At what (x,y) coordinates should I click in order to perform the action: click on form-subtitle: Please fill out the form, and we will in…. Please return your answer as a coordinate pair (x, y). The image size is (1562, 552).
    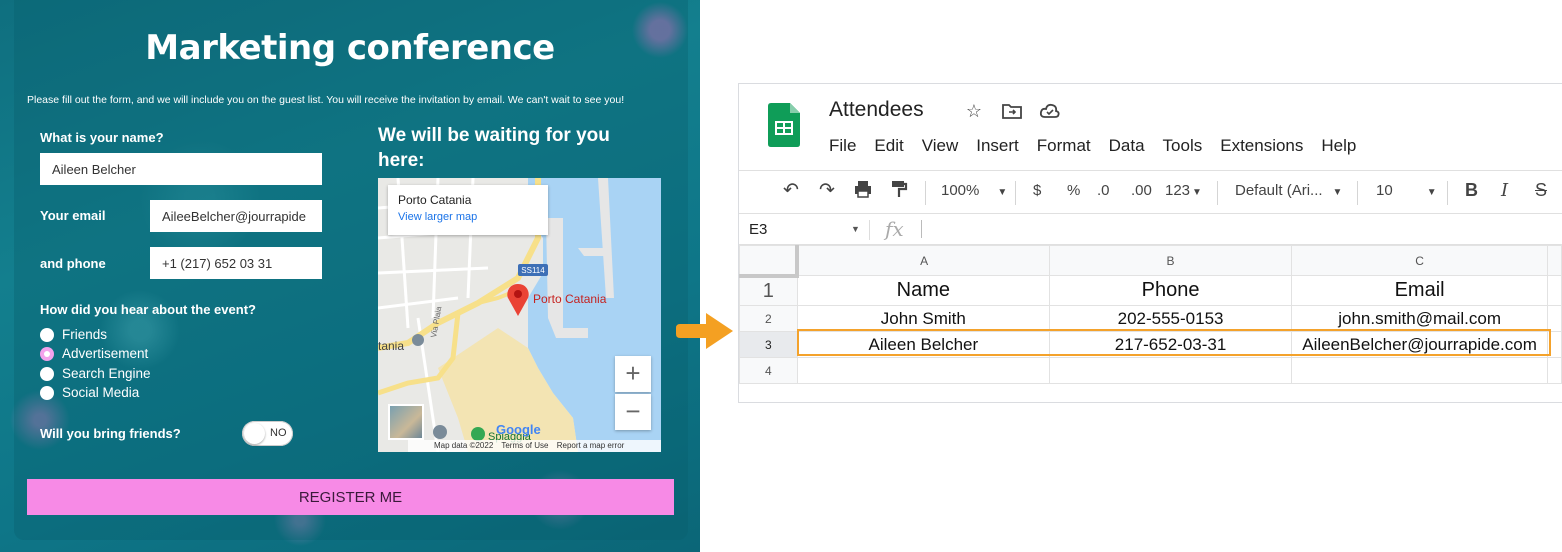
    Looking at the image, I should click on (326, 100).